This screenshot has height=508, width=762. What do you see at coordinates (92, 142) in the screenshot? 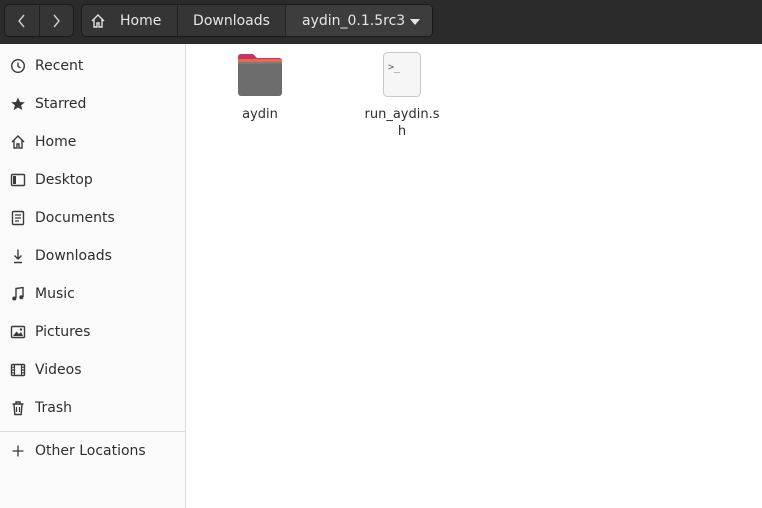
I see `sidebar-item-home: Home` at bounding box center [92, 142].